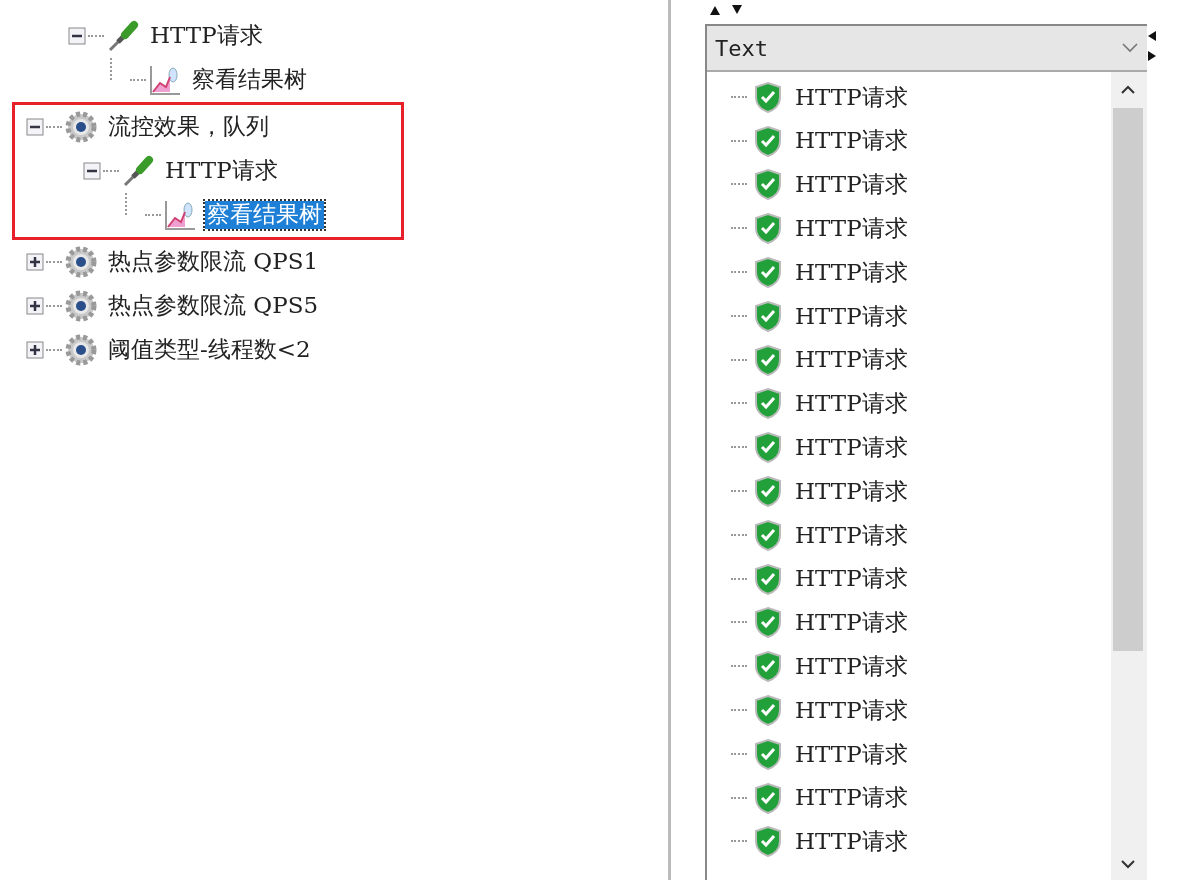 This screenshot has height=880, width=1177. What do you see at coordinates (715, 10) in the screenshot?
I see `collapse-up-icon` at bounding box center [715, 10].